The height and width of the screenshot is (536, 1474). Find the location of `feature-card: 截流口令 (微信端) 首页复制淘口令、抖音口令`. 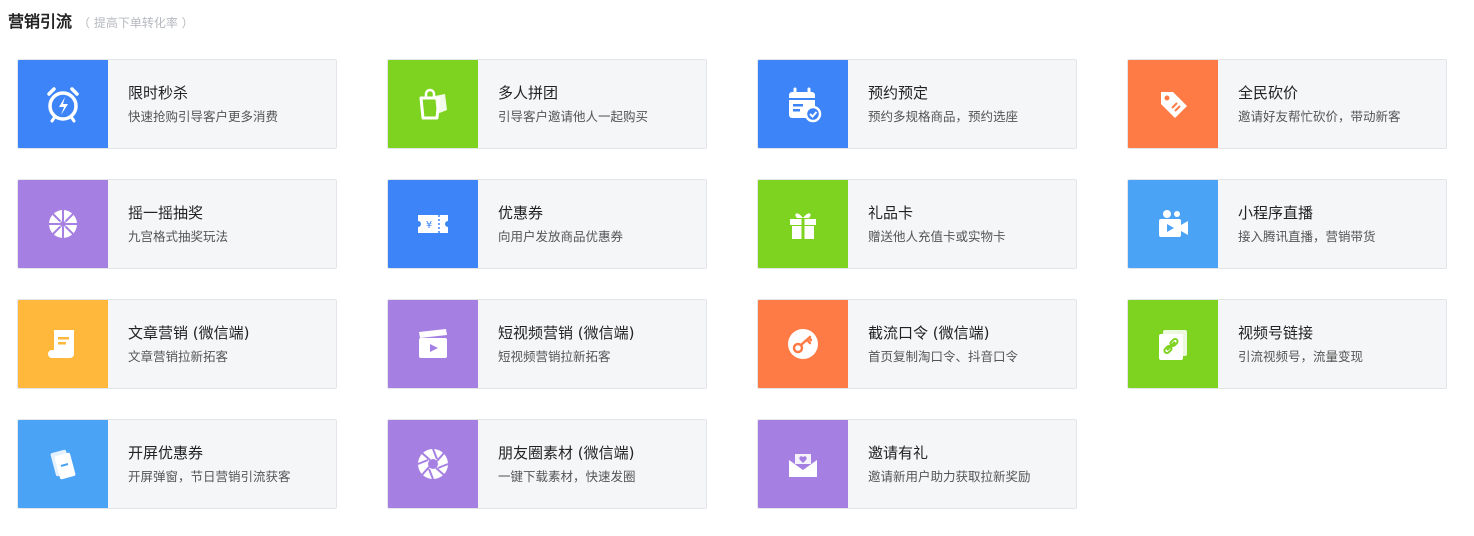

feature-card: 截流口令 (微信端) 首页复制淘口令、抖音口令 is located at coordinates (917, 344).